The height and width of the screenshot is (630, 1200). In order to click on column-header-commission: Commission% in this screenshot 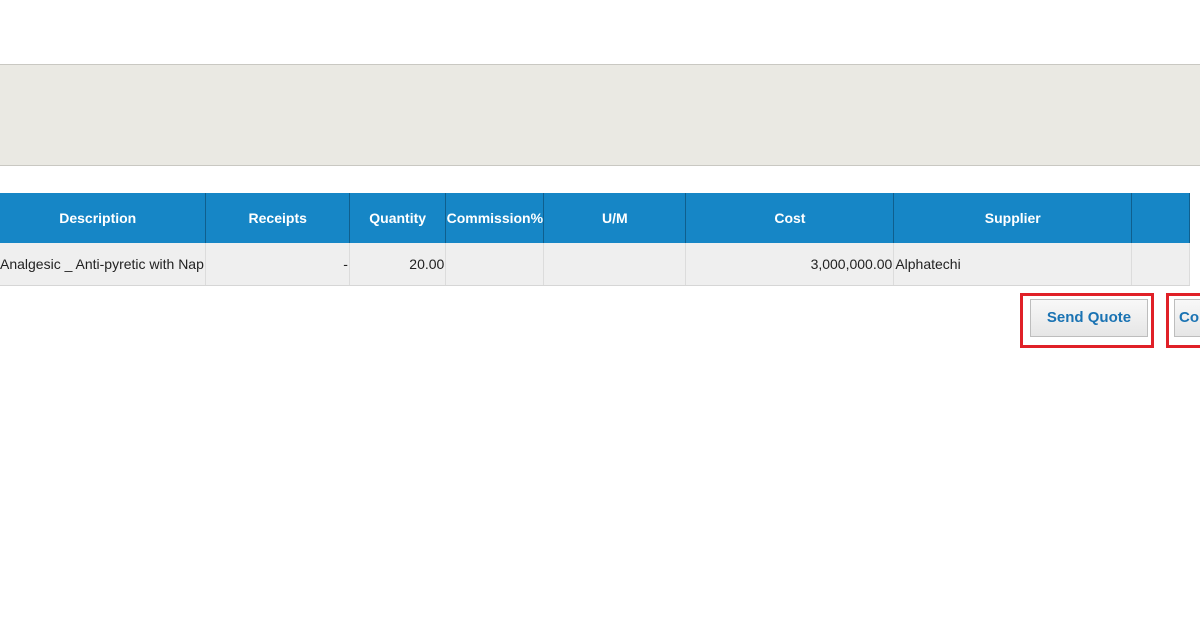, I will do `click(495, 218)`.